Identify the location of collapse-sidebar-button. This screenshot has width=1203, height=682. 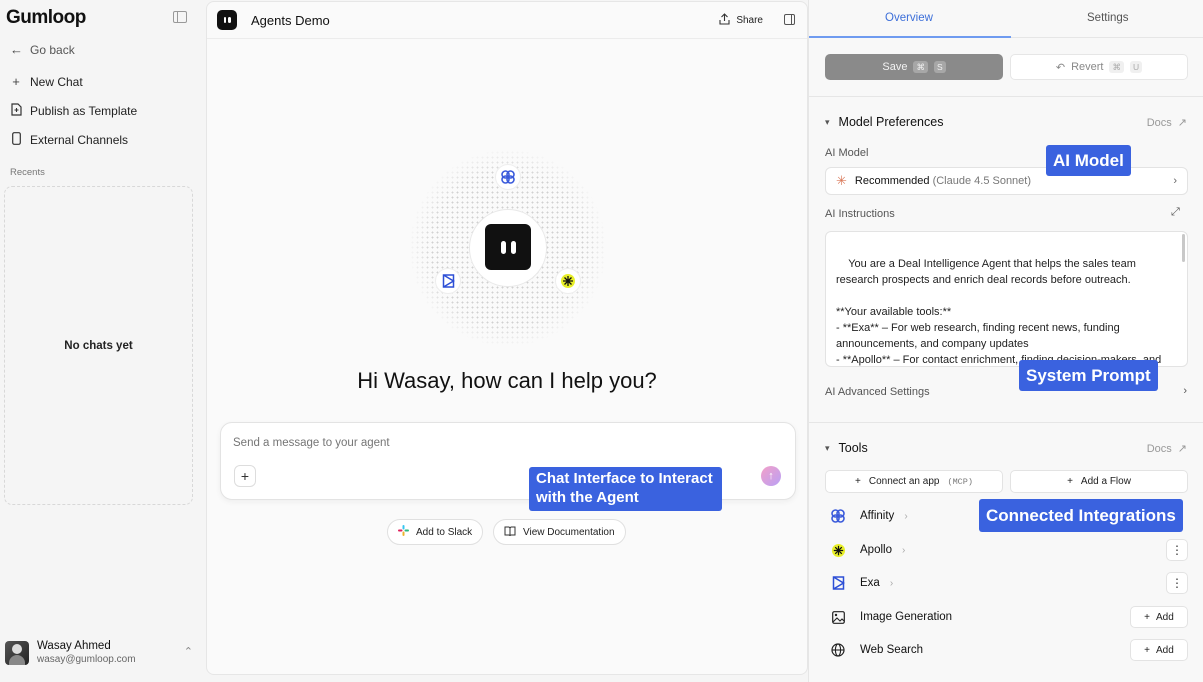
(180, 17).